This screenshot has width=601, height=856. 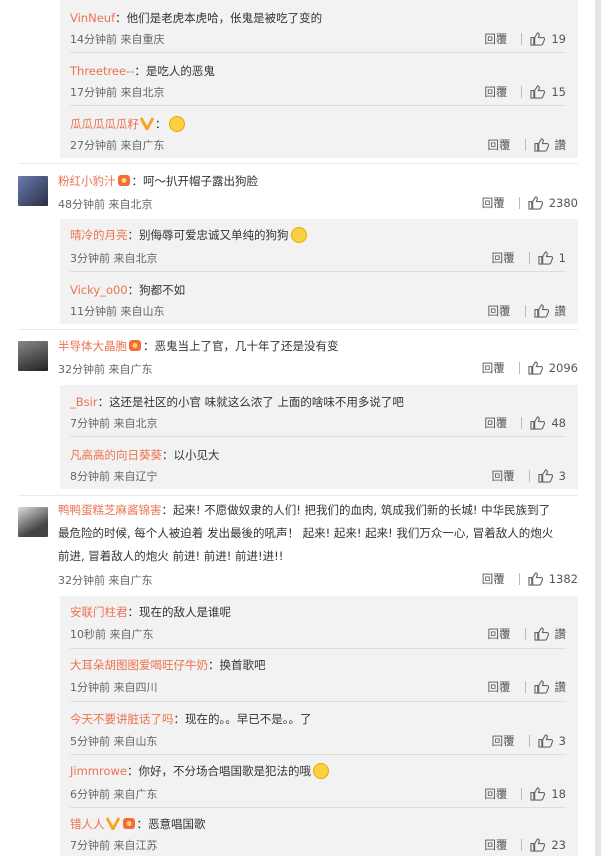 What do you see at coordinates (320, 771) in the screenshot?
I see `grimace-emoji-icon` at bounding box center [320, 771].